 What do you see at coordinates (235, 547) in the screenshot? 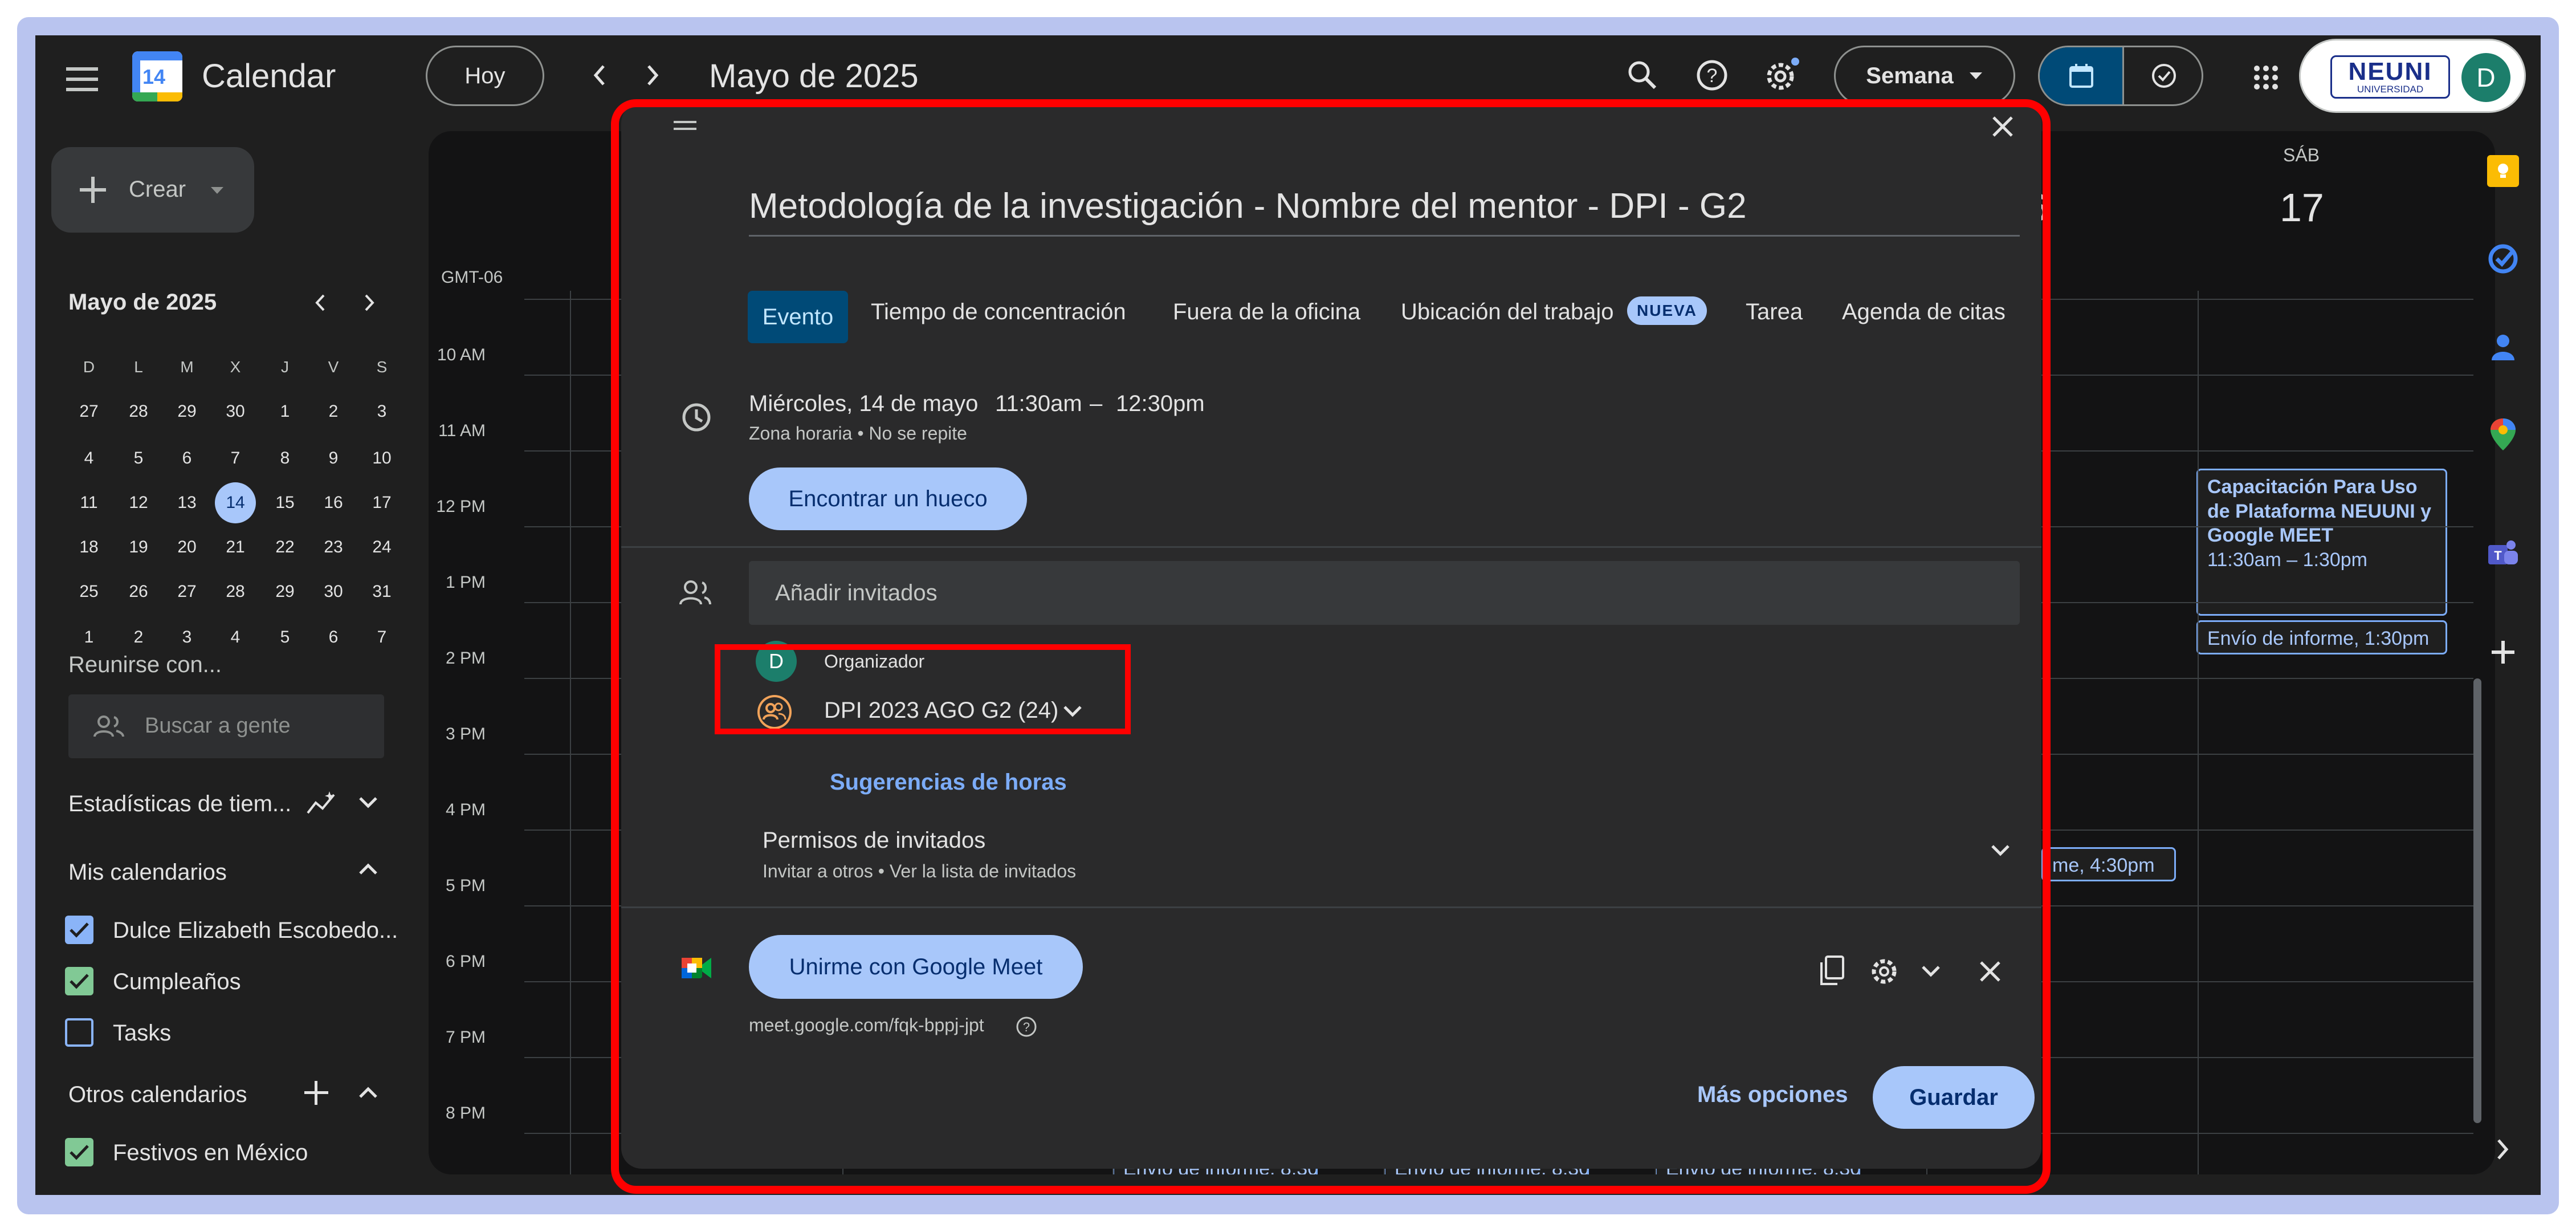
I see `mini-calendar-day: 21` at bounding box center [235, 547].